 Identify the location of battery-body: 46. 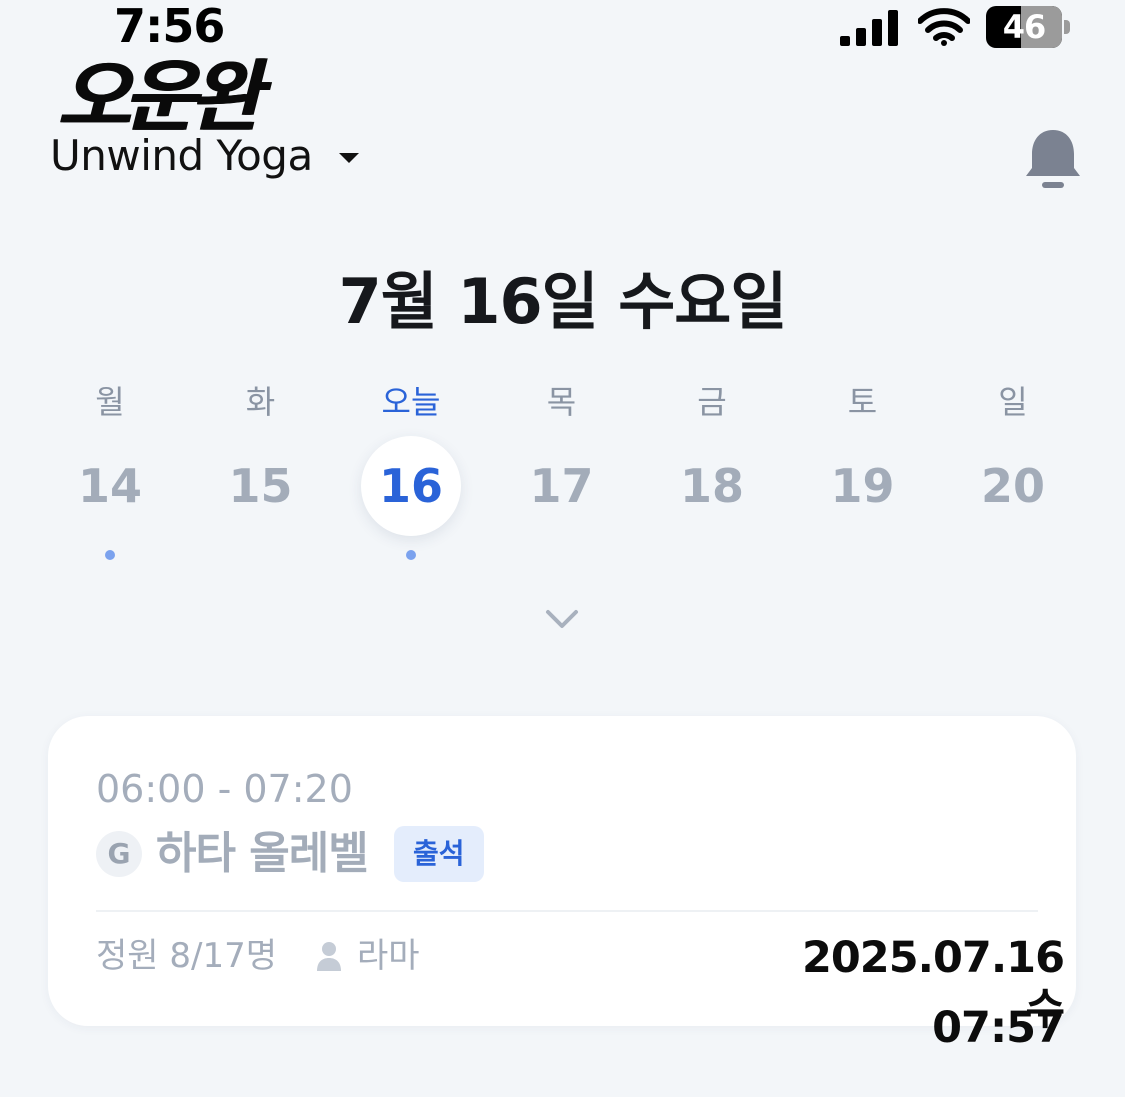
(1024, 27).